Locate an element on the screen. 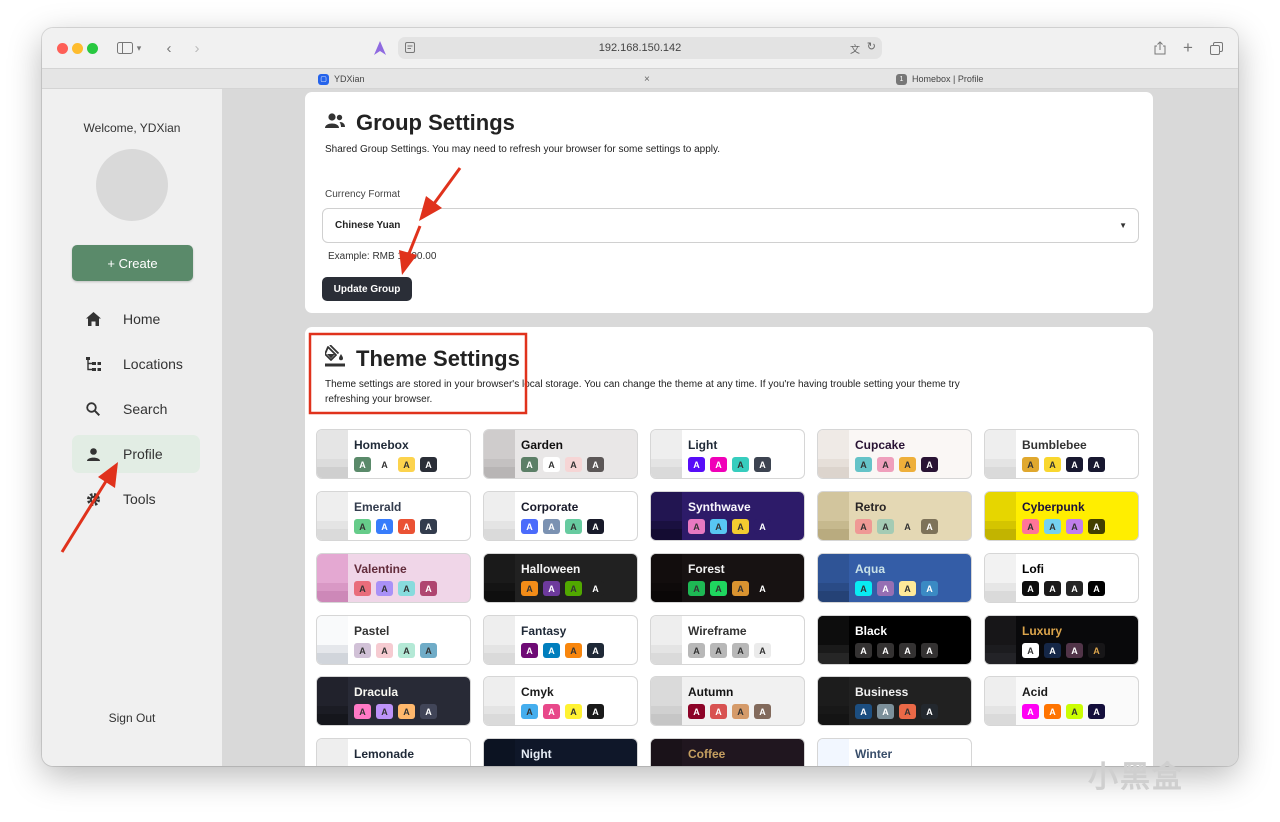  nav-profile: Profile is located at coordinates (136, 454).